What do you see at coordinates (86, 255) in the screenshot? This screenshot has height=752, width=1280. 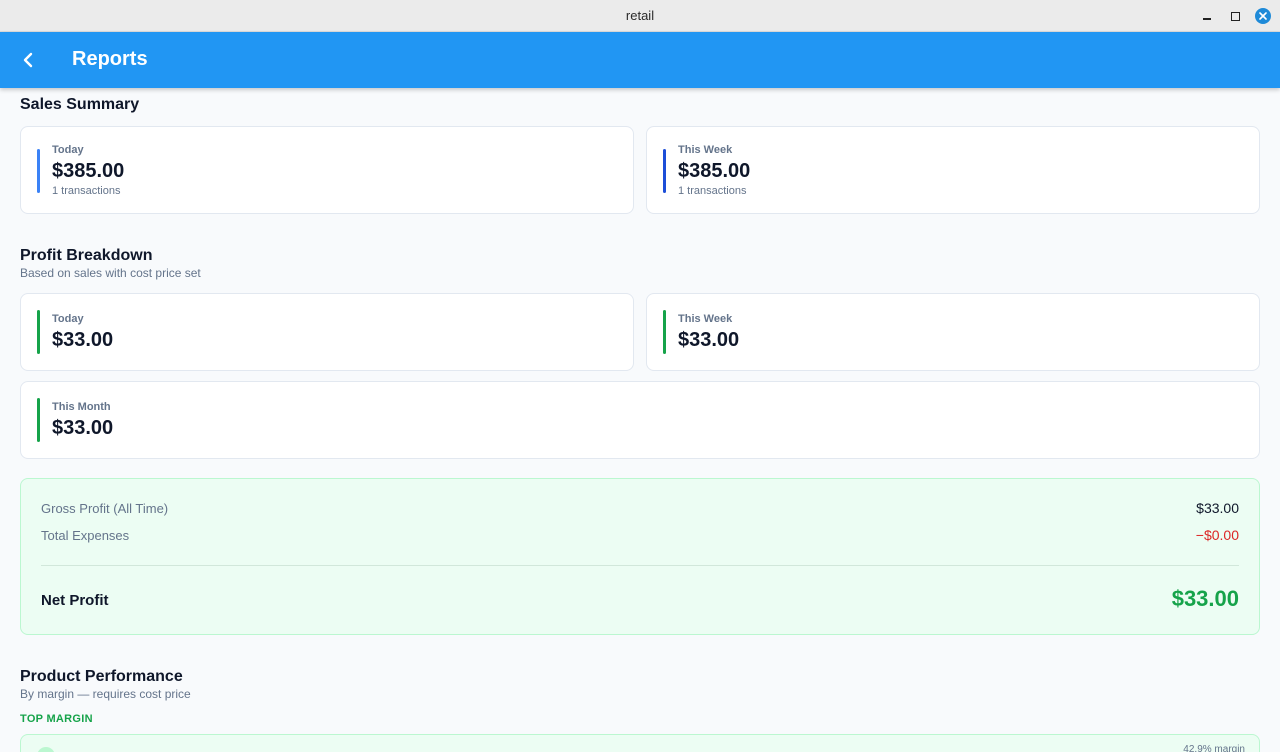 I see `profit-breakdown-heading: Profit Breakdown` at bounding box center [86, 255].